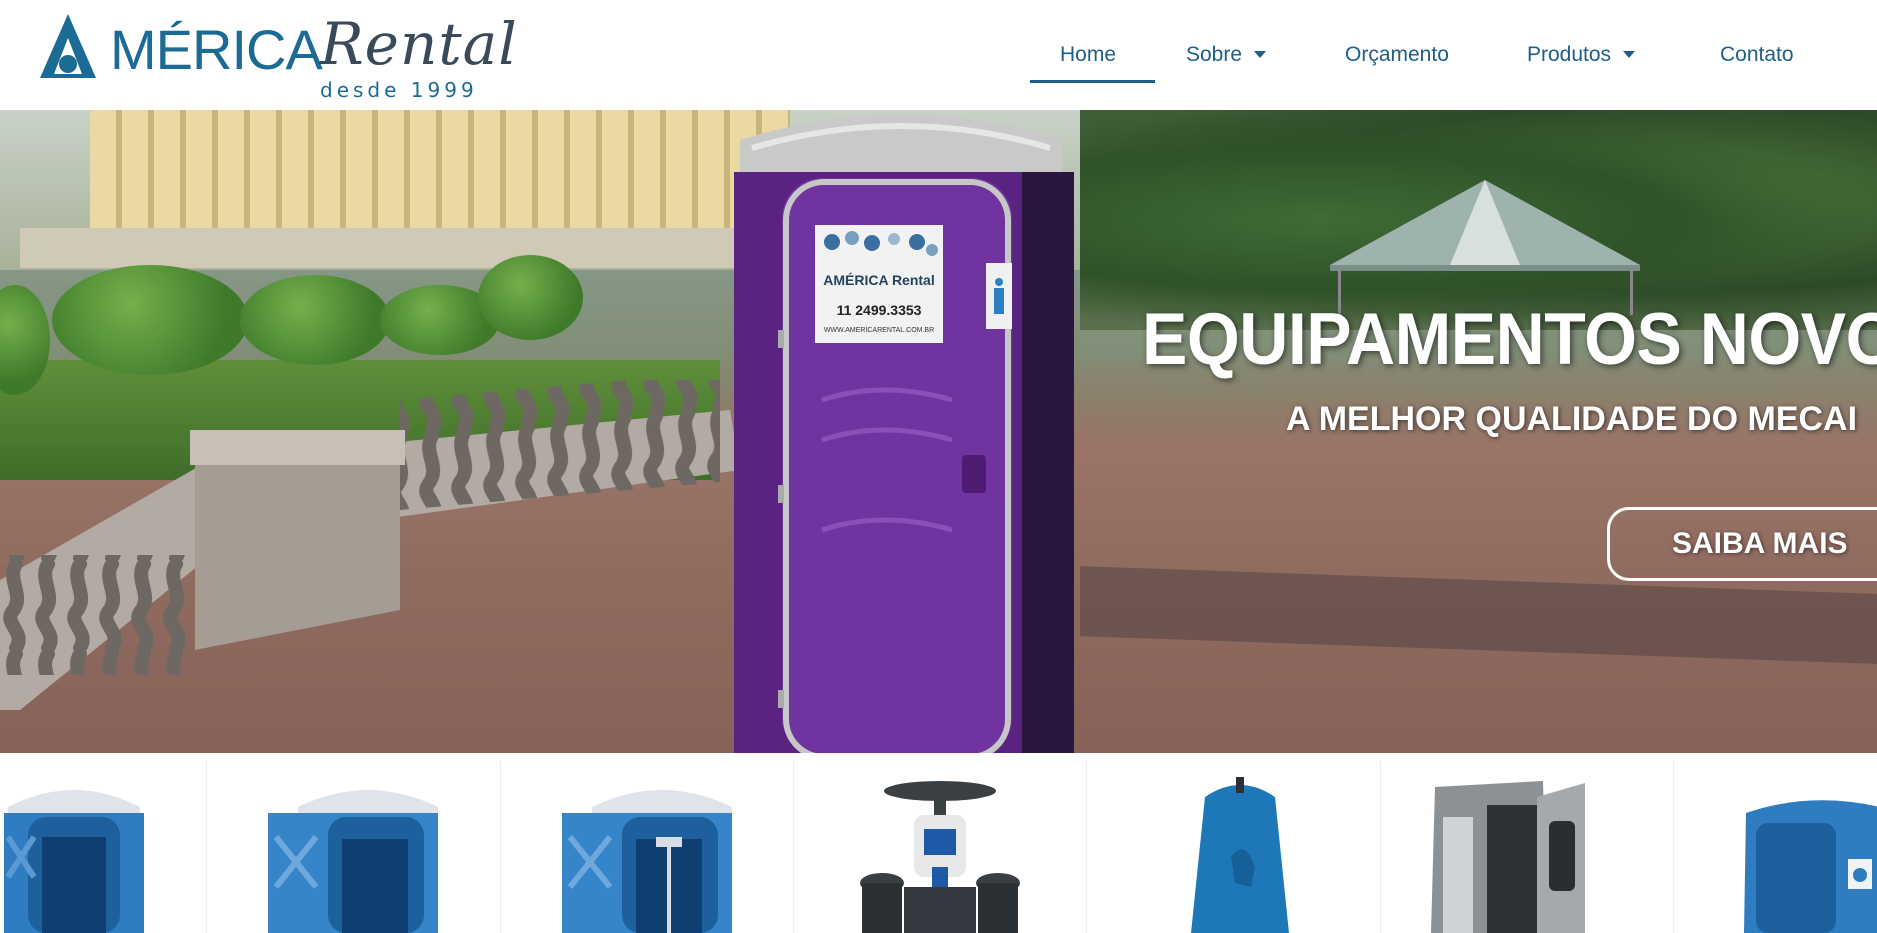 This screenshot has height=933, width=1877. I want to click on hero-balustrade, so click(370, 545).